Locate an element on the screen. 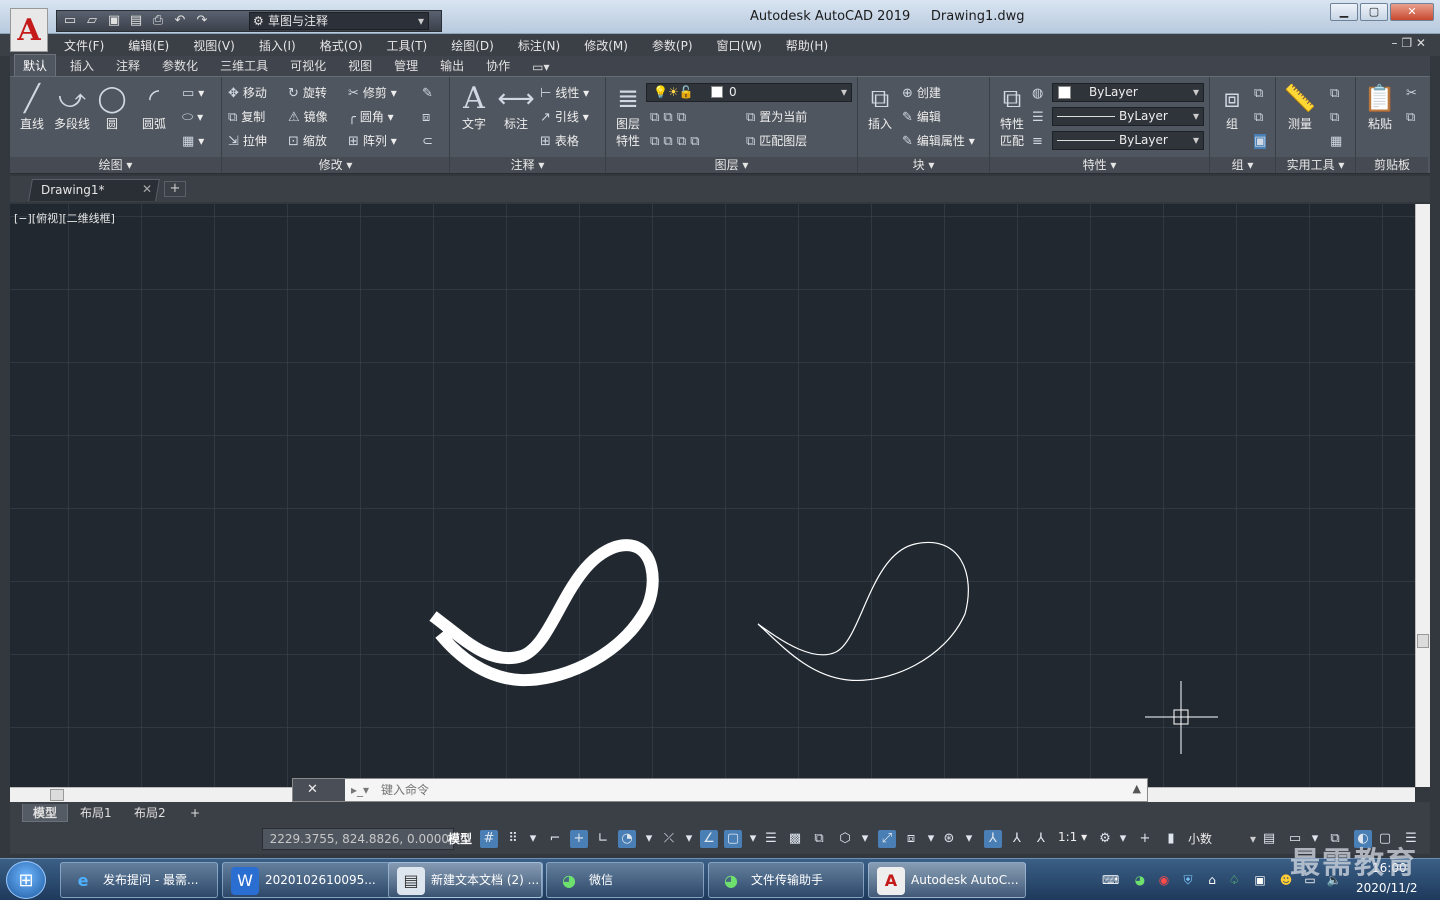 This screenshot has height=900, width=1440. annotation-visibility-icon: ⅄ is located at coordinates (993, 839).